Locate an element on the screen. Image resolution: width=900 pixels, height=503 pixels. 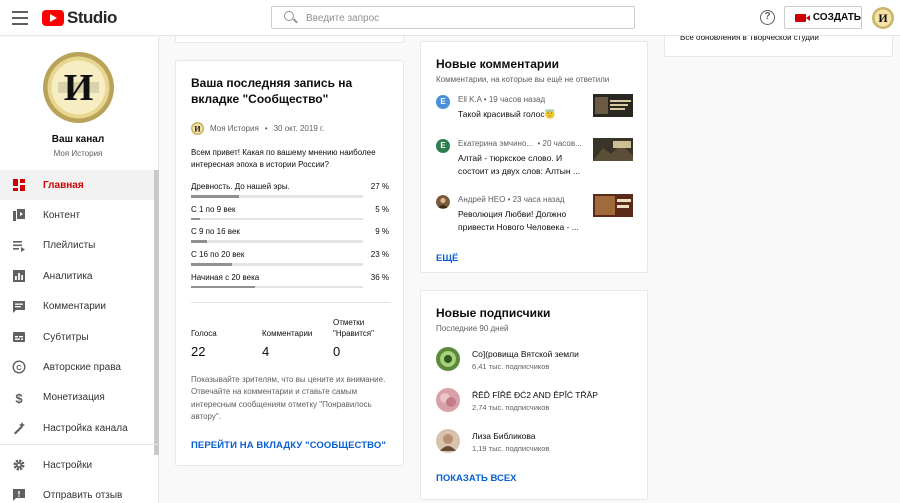
sidebar-item-analytics: Аналитика is located at coordinates (77, 276).